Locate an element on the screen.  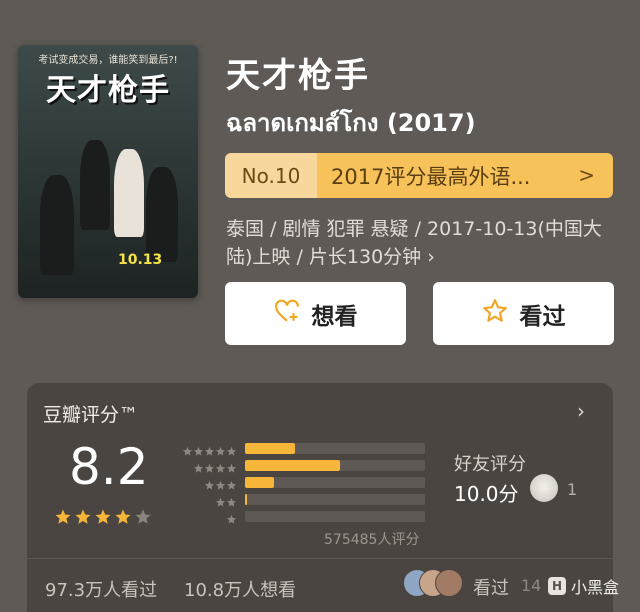
want-label: 想看 is located at coordinates (334, 316).